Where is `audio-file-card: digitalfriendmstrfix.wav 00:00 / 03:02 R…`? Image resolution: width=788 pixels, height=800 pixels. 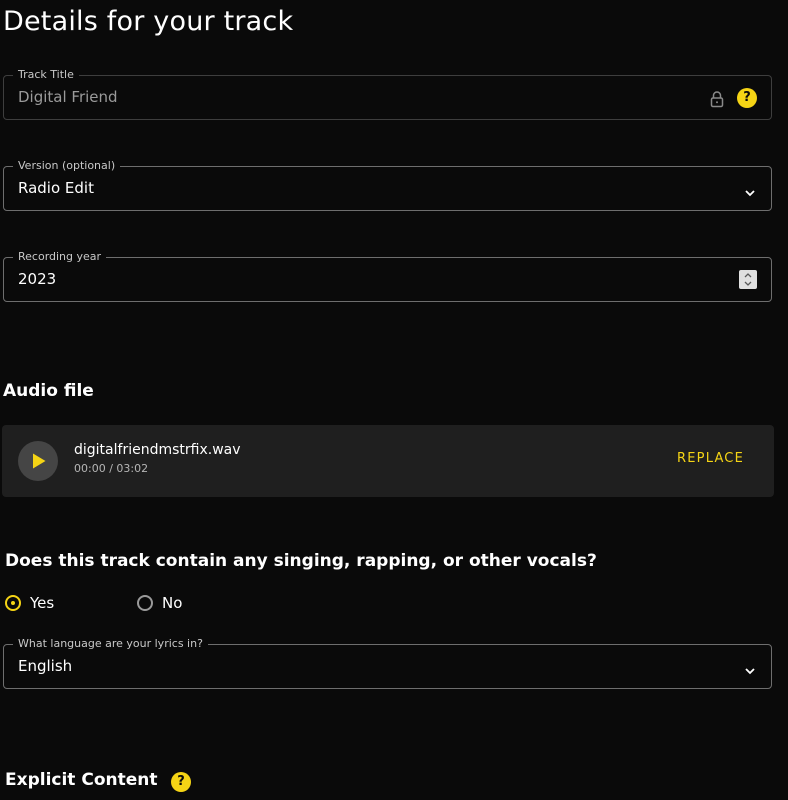
audio-file-card: digitalfriendmstrfix.wav 00:00 / 03:02 R… is located at coordinates (388, 461).